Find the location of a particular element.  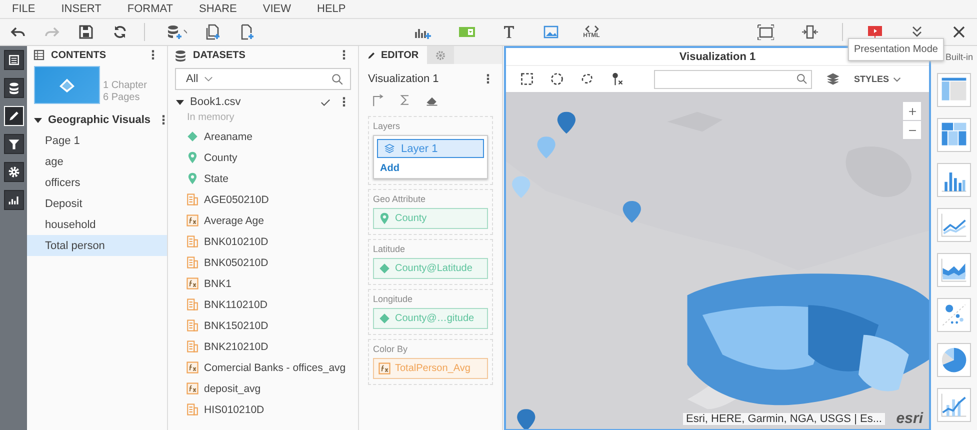

settings-icon is located at coordinates (13, 172).